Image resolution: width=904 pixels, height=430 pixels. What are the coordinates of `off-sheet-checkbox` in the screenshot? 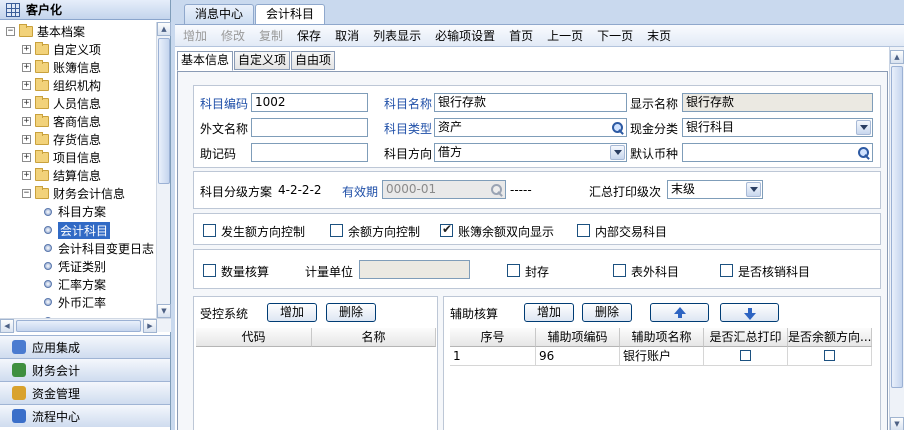 It's located at (619, 270).